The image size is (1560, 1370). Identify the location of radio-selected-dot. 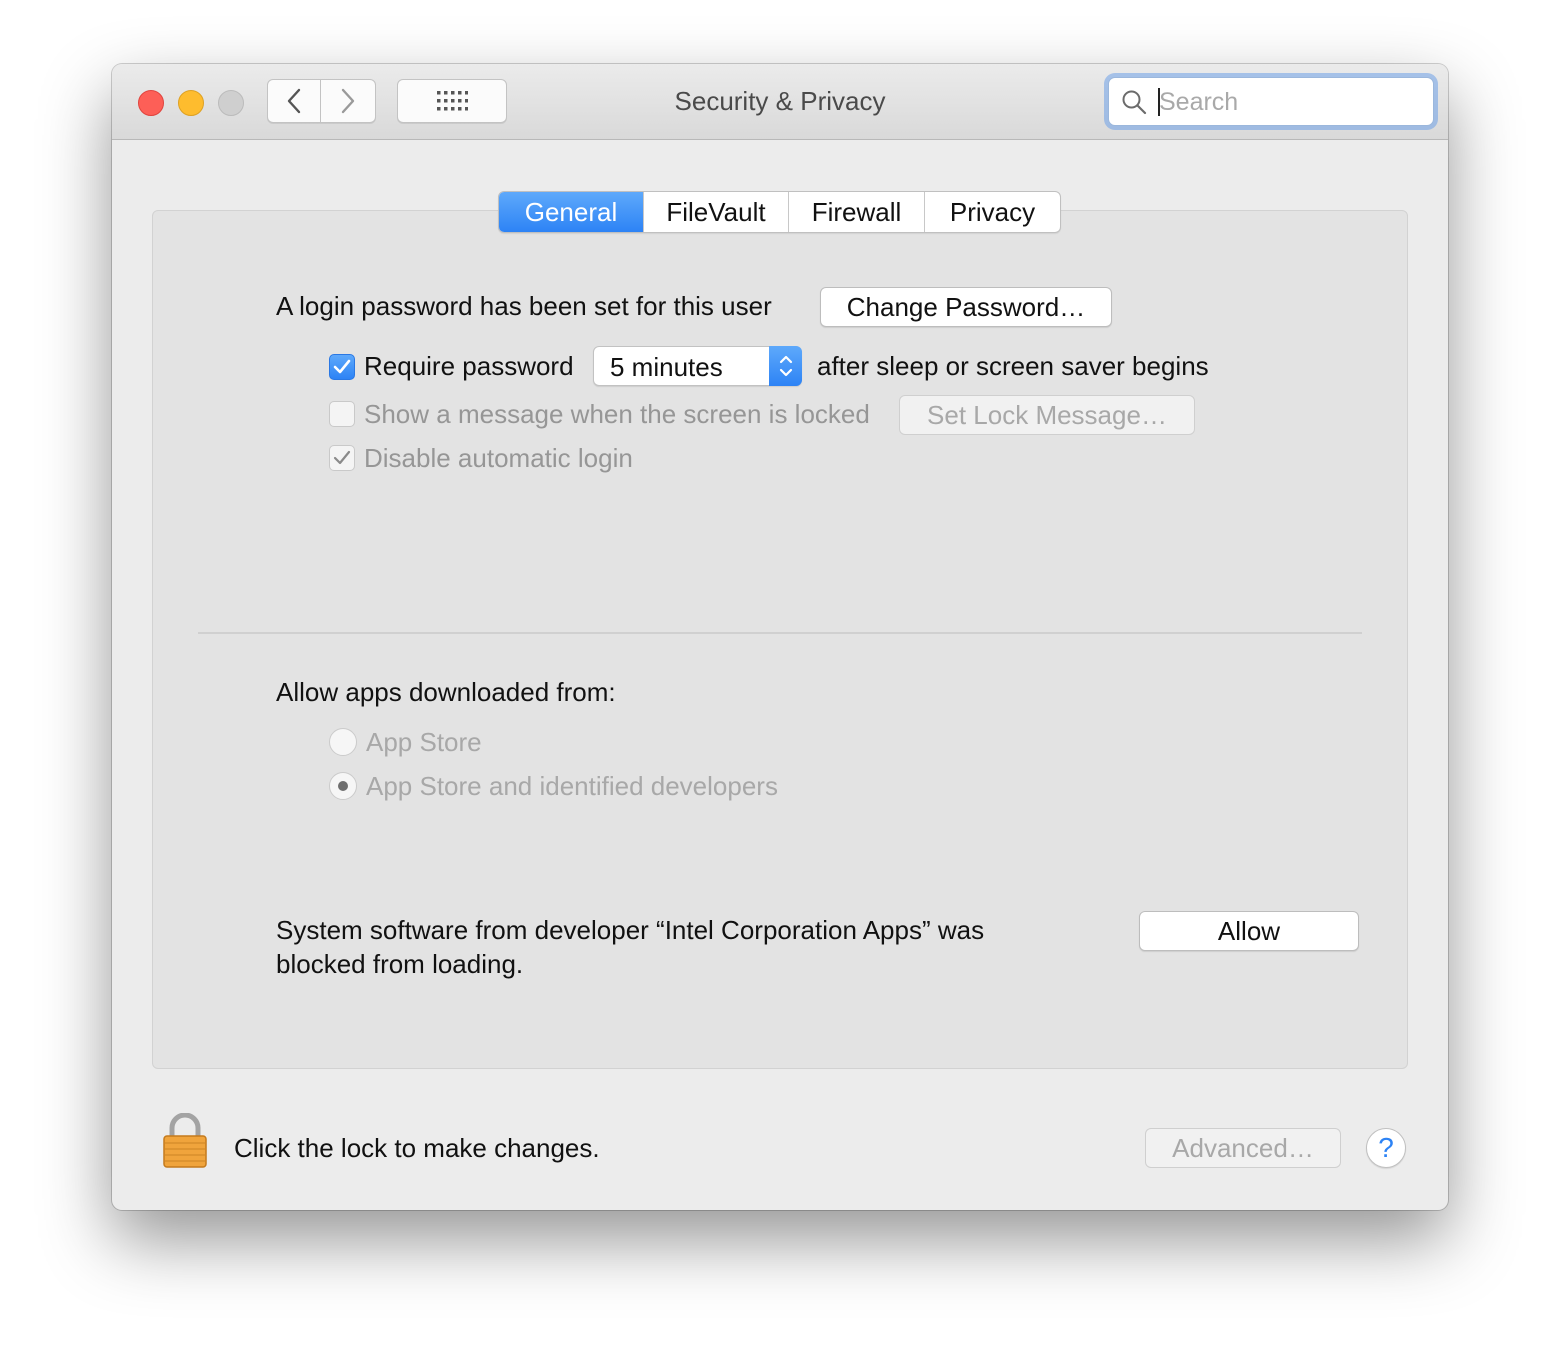
(343, 786).